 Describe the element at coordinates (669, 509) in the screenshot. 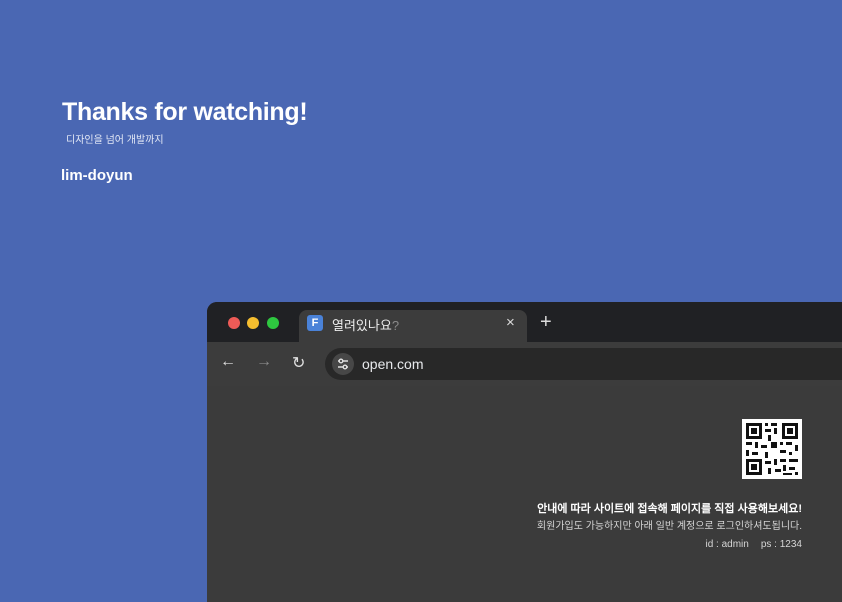

I see `notice-headline: 안내에 따라 사이트에 접속해 페이지를 직접 사용해보세요!` at that location.